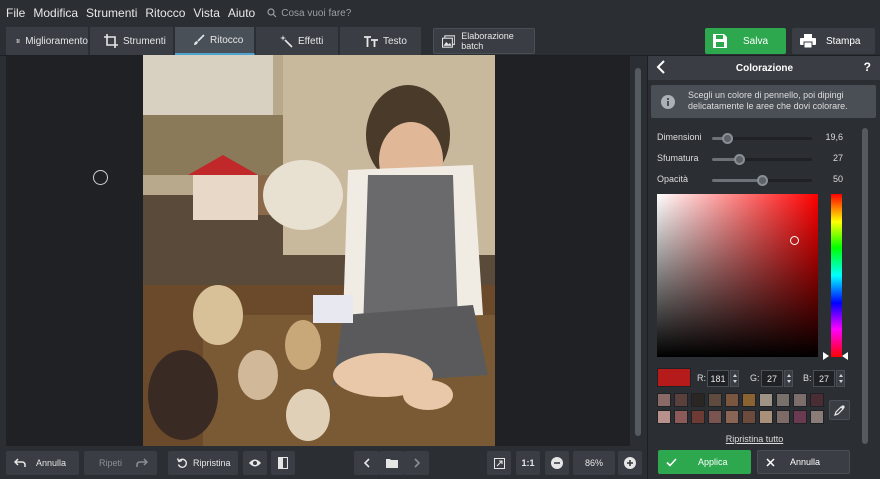  What do you see at coordinates (18, 41) in the screenshot?
I see `sliders-icon` at bounding box center [18, 41].